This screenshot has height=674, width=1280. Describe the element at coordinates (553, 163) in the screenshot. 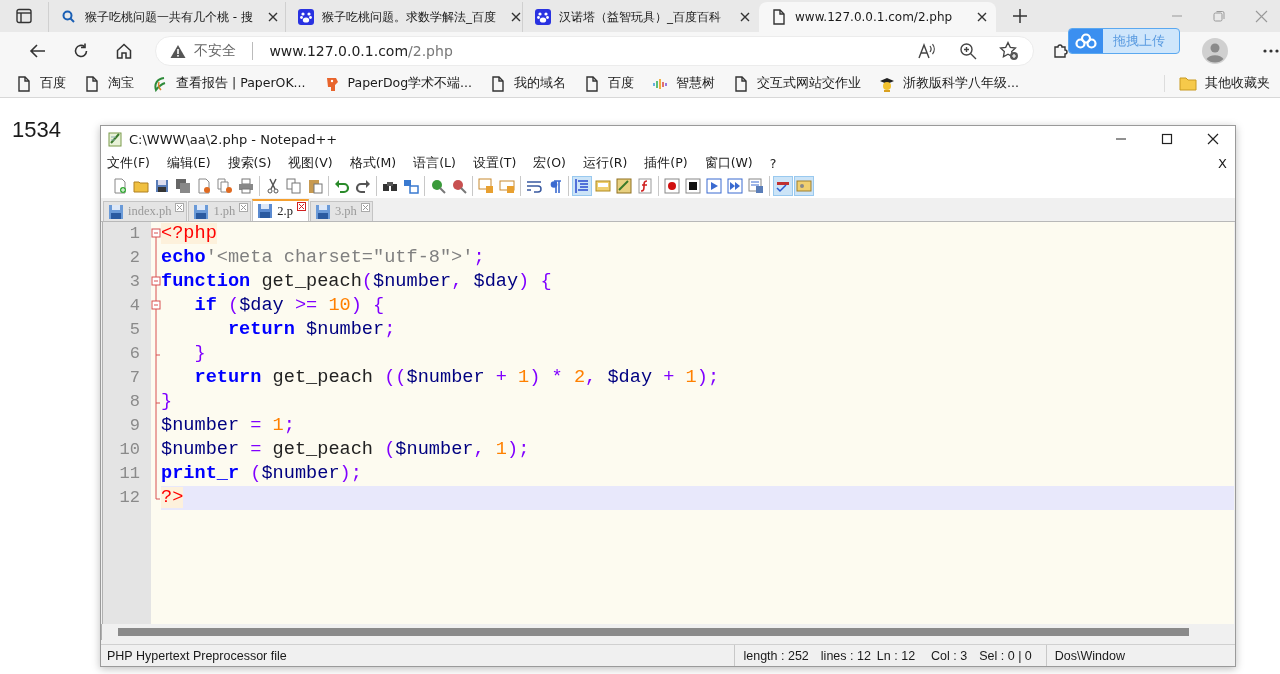

I see `menu-item: 宏(O)` at that location.